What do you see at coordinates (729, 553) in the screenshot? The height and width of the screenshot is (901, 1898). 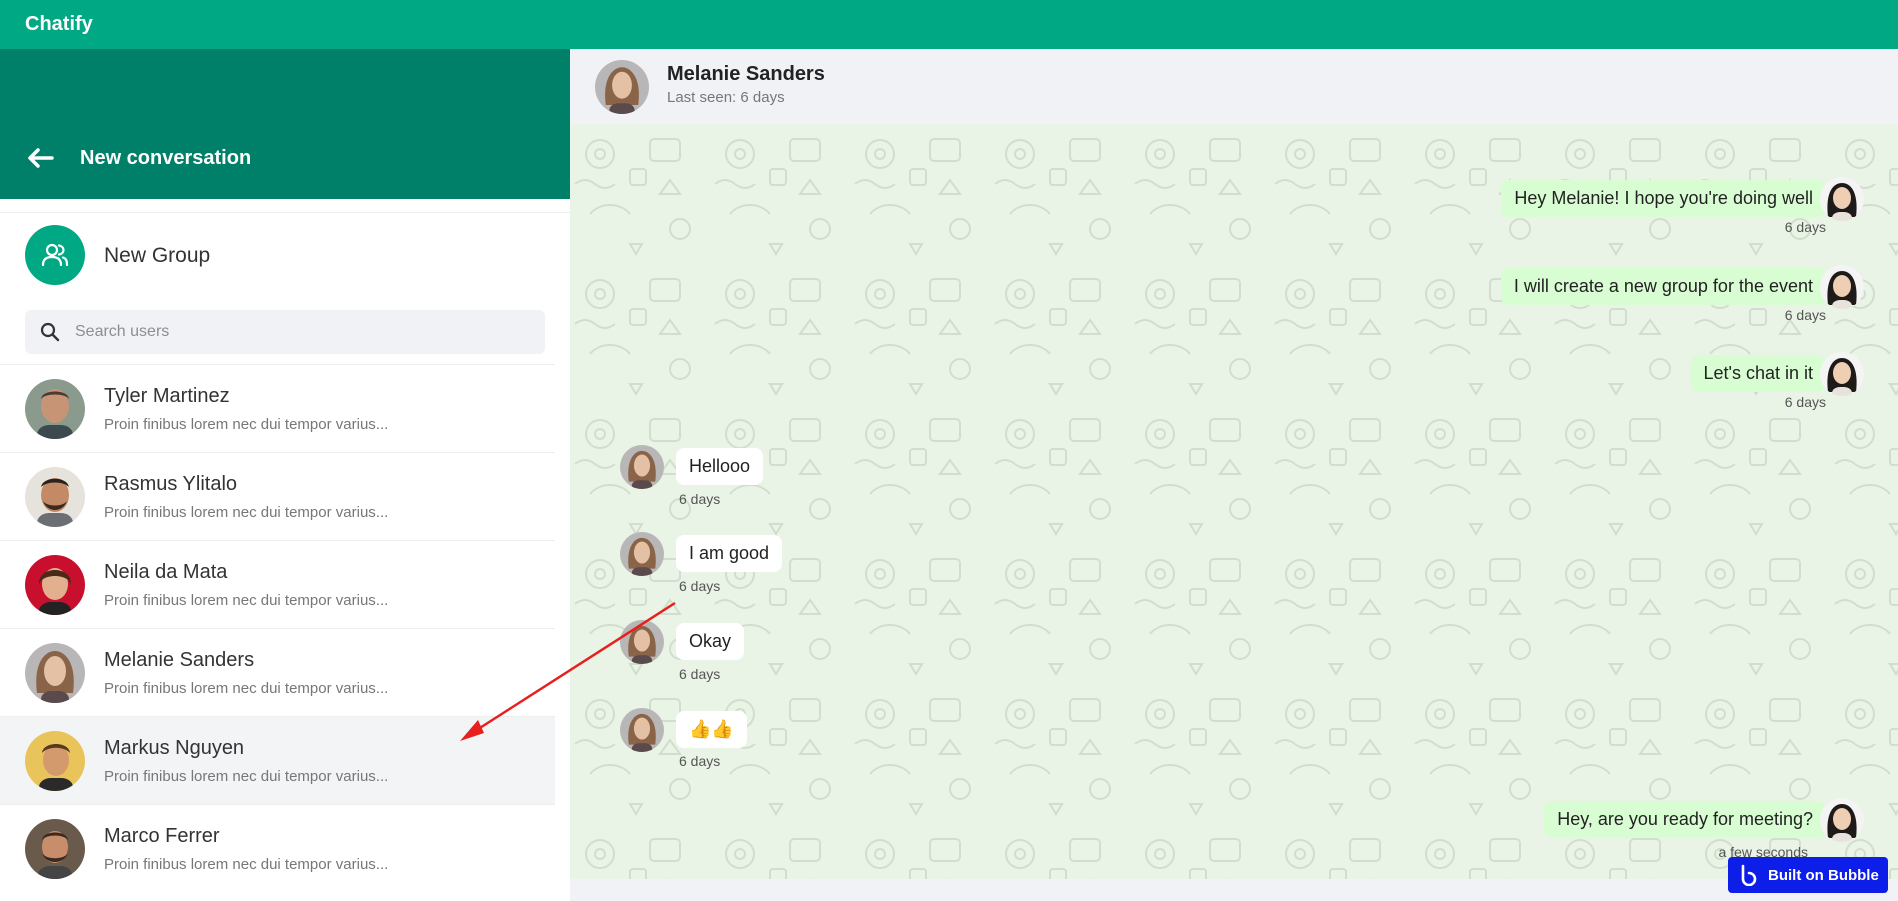 I see `message-bubble-incoming: I am good` at bounding box center [729, 553].